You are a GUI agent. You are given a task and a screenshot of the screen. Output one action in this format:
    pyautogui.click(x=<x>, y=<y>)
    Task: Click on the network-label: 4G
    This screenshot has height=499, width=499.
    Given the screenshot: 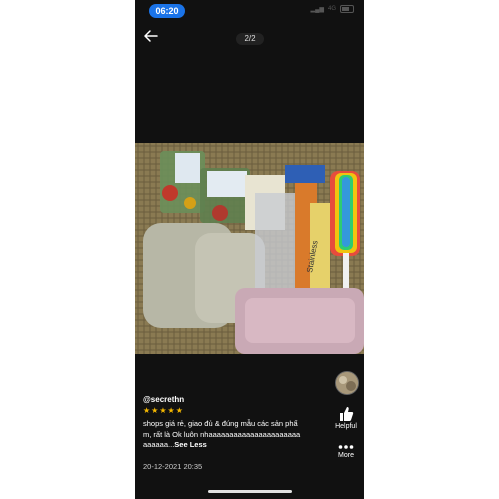 What is the action you would take?
    pyautogui.click(x=331, y=9)
    